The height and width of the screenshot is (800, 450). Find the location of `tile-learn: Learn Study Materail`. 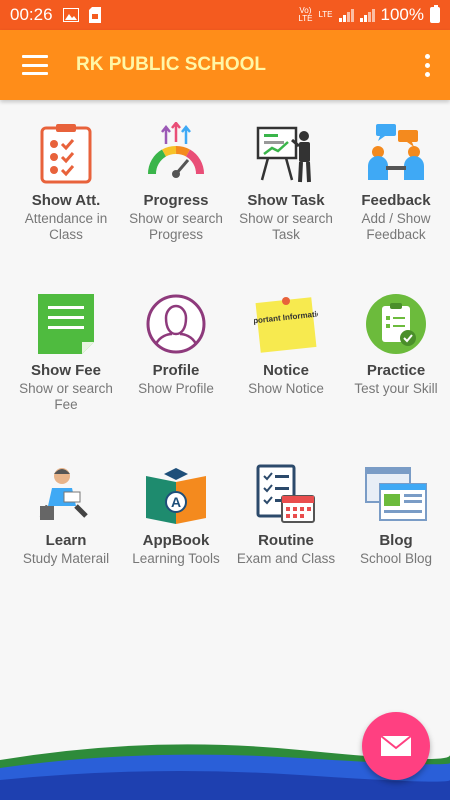

tile-learn: Learn Study Materail is located at coordinates (66, 545).